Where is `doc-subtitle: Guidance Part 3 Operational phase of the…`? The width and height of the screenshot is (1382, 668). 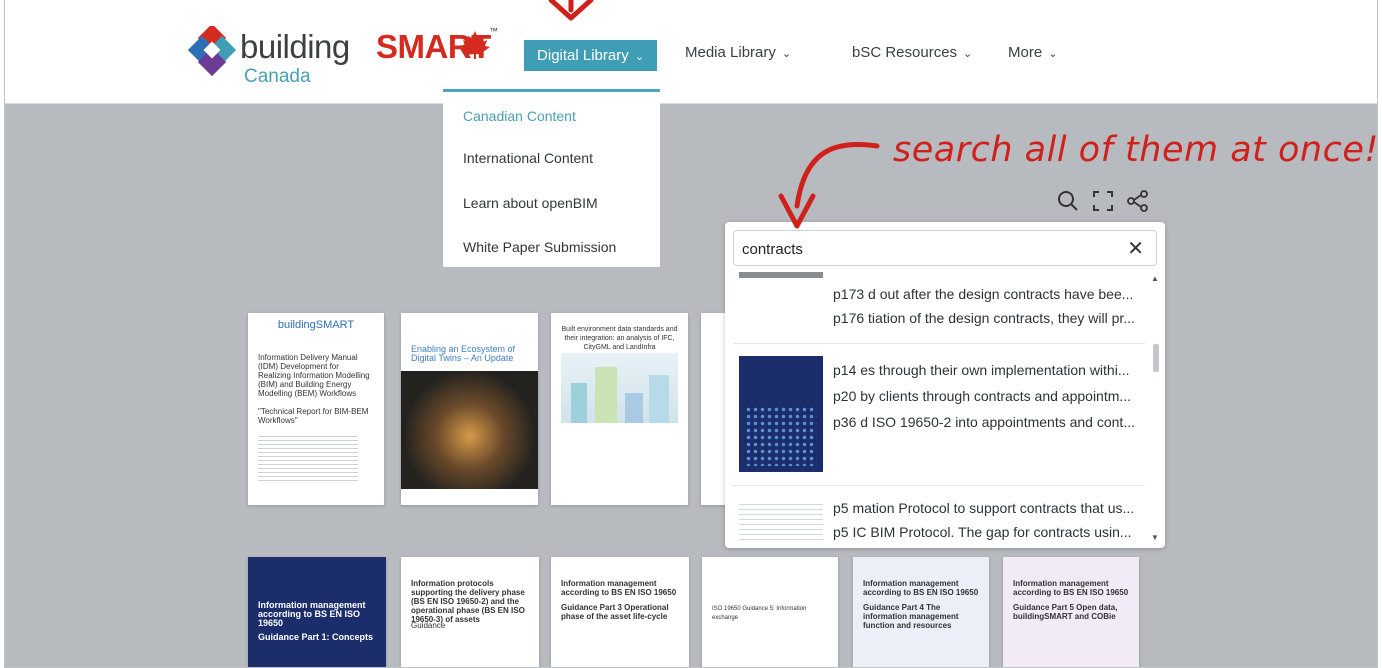 doc-subtitle: Guidance Part 3 Operational phase of the… is located at coordinates (615, 612).